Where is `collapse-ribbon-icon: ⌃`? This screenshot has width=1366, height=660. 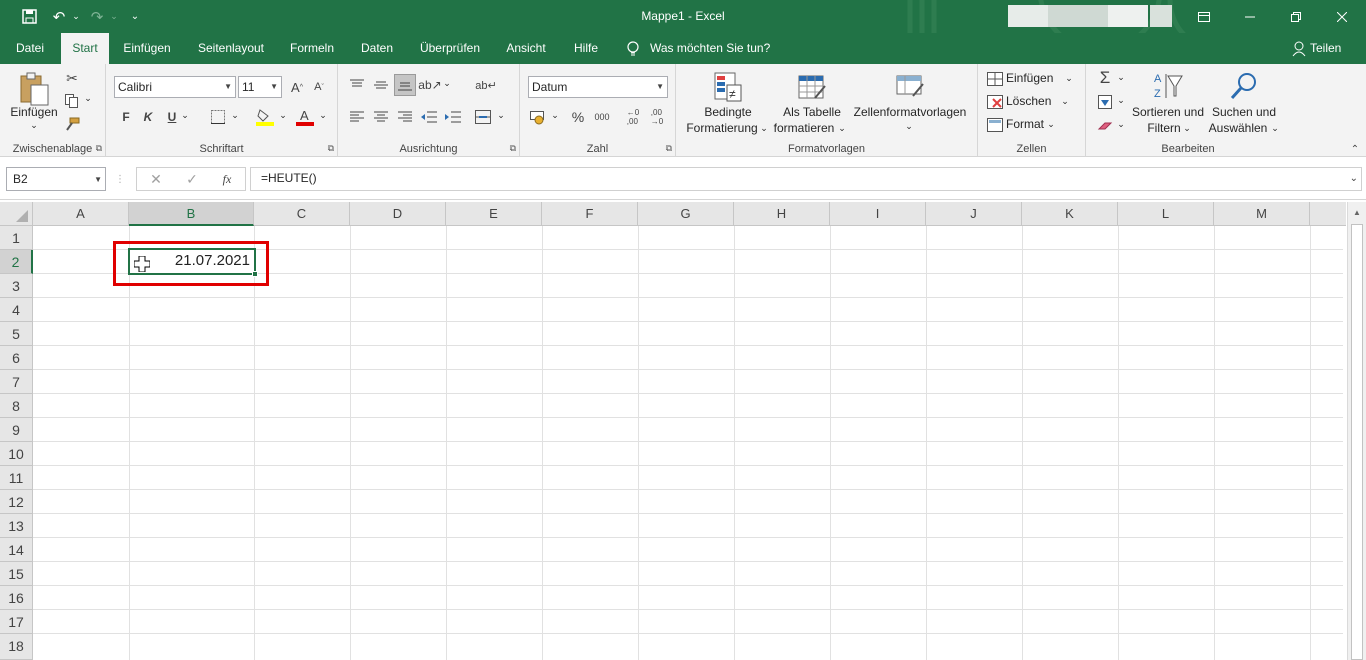 collapse-ribbon-icon: ⌃ is located at coordinates (1355, 149).